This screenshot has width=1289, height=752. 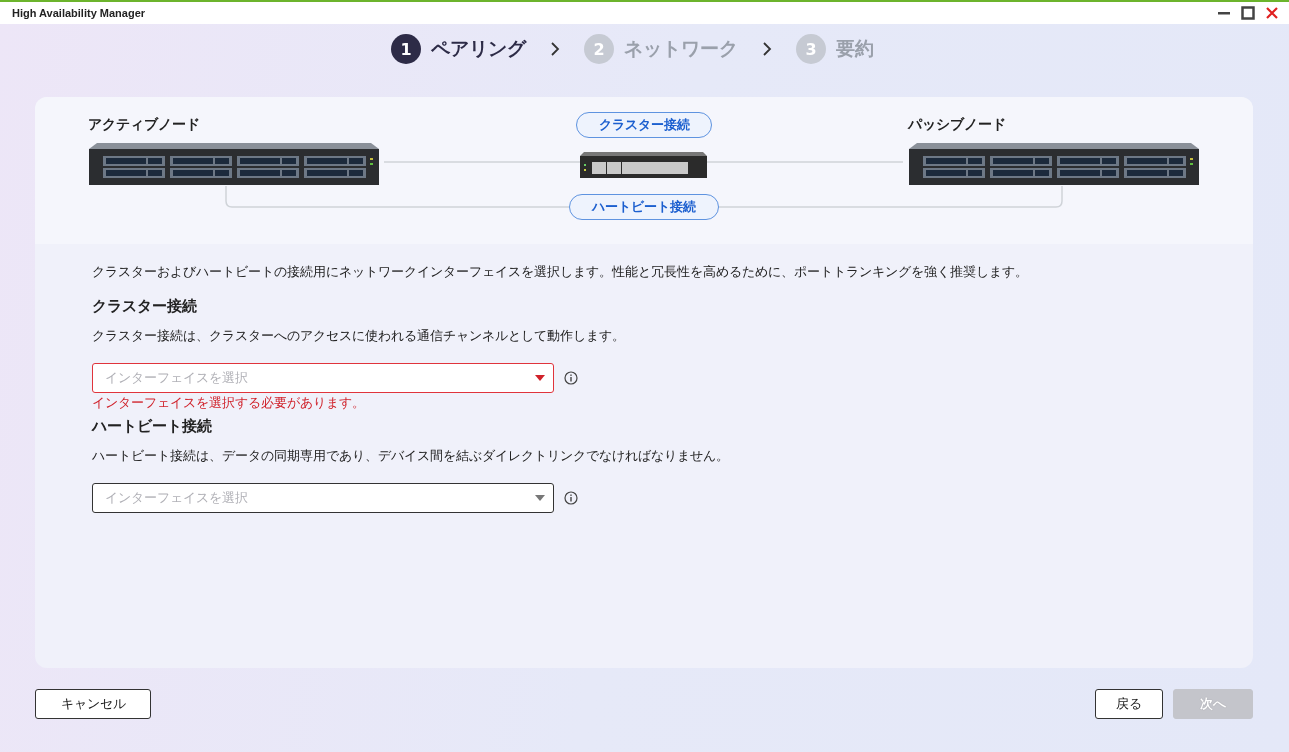 I want to click on step-number: 1, so click(x=406, y=49).